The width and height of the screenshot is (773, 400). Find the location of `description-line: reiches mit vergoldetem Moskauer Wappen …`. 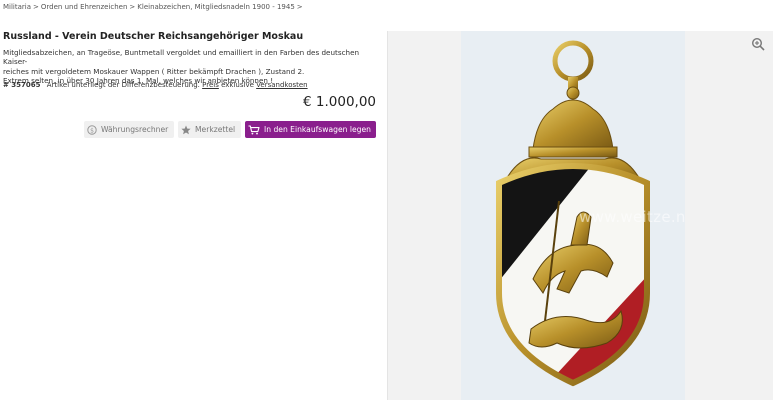

description-line: reiches mit vergoldetem Moskauer Wappen … is located at coordinates (154, 71).